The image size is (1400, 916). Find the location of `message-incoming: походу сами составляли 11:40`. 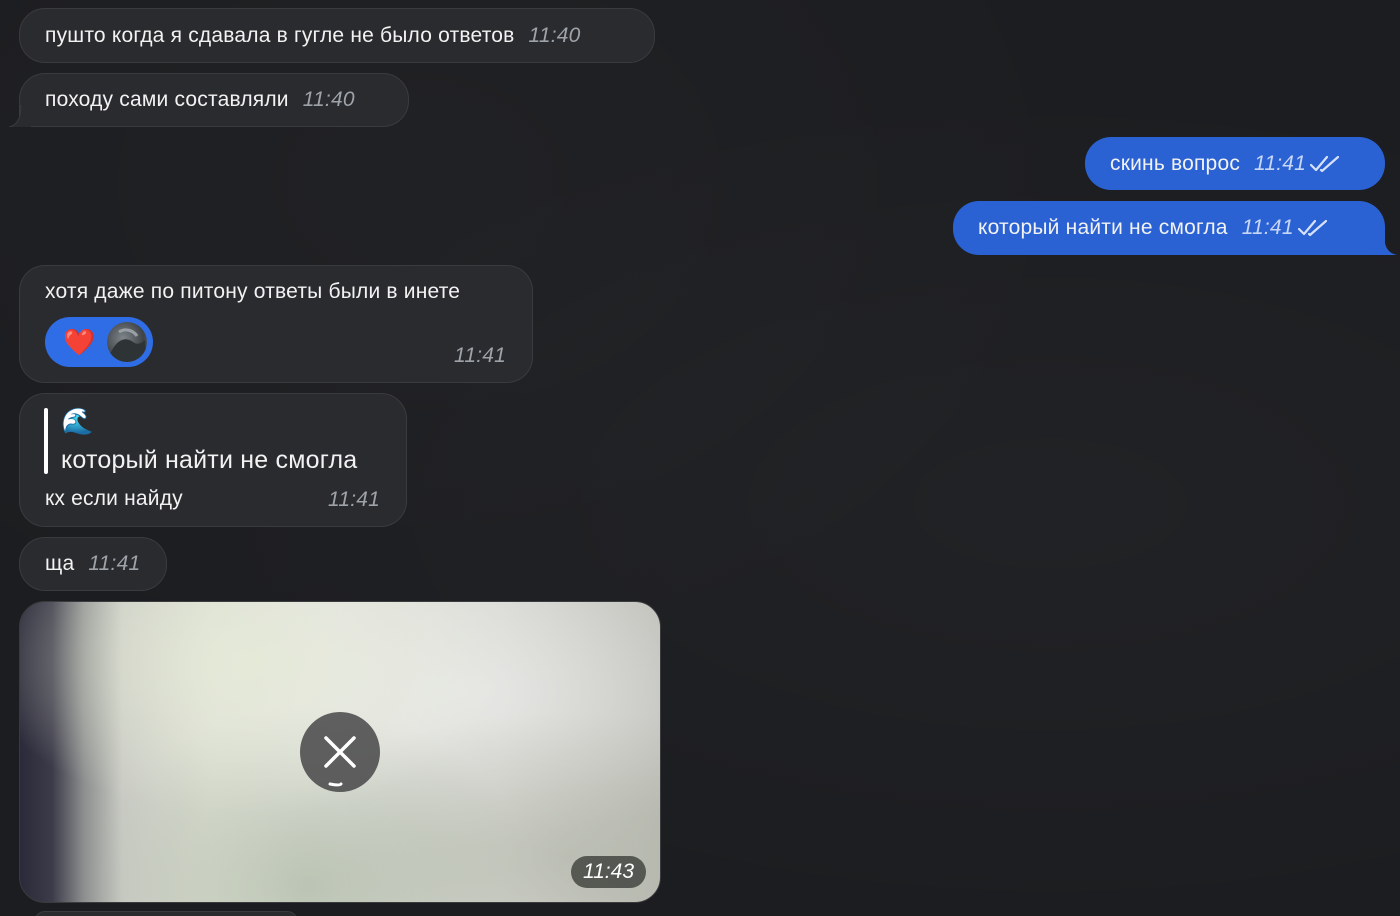

message-incoming: походу сами составляли 11:40 is located at coordinates (209, 100).